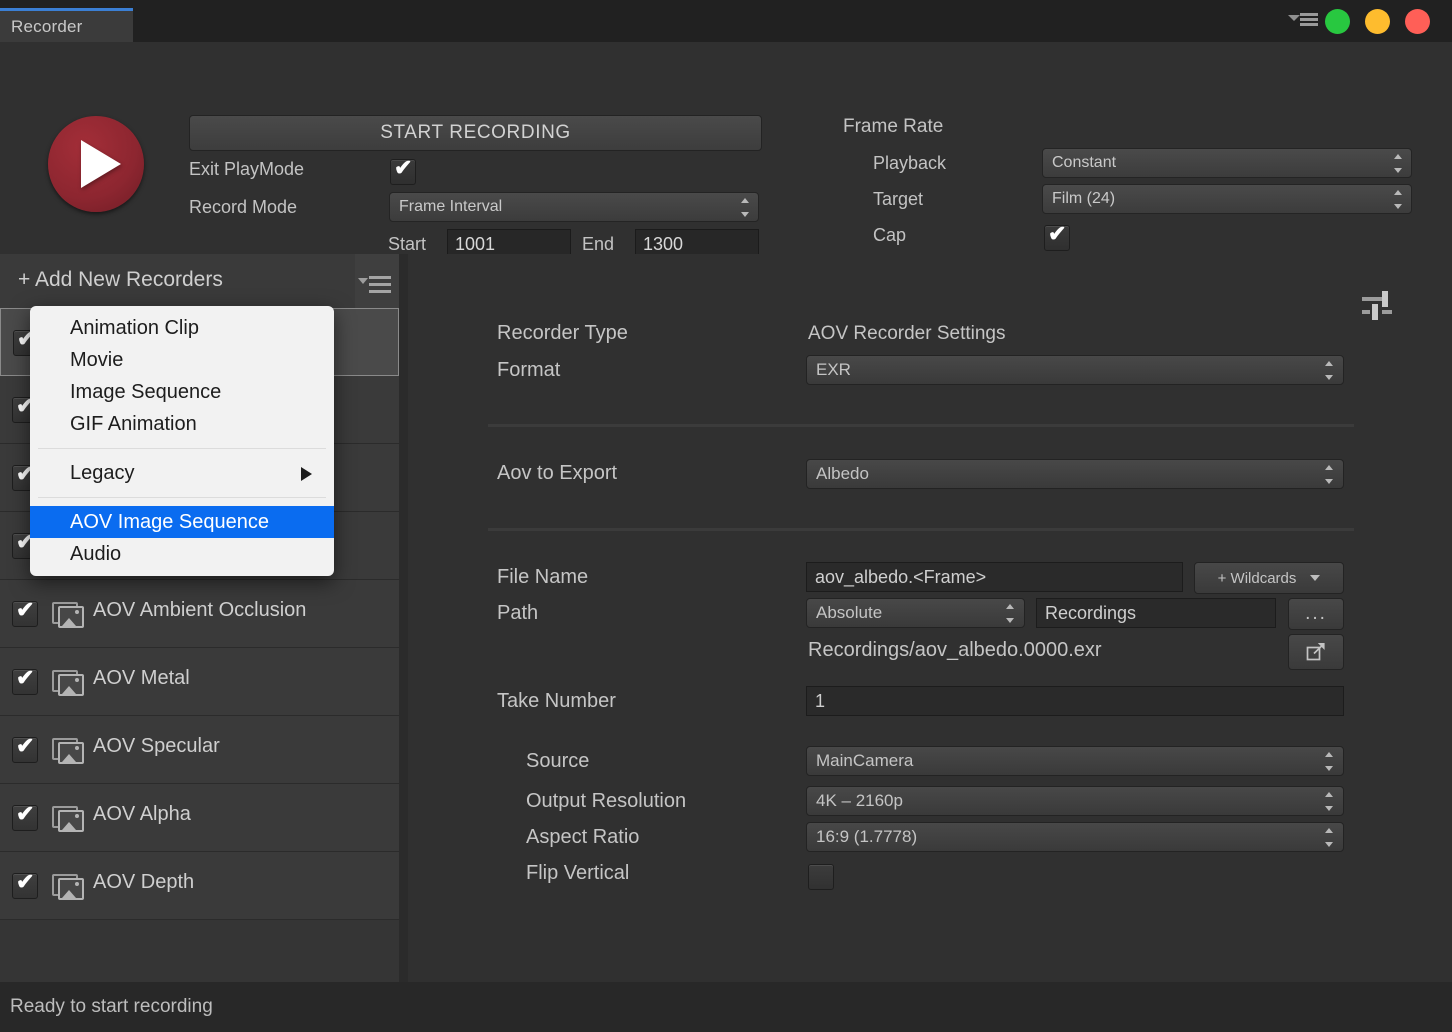 This screenshot has width=1452, height=1032. I want to click on aspect-ratio-value: 16:9 (1.7778), so click(867, 836).